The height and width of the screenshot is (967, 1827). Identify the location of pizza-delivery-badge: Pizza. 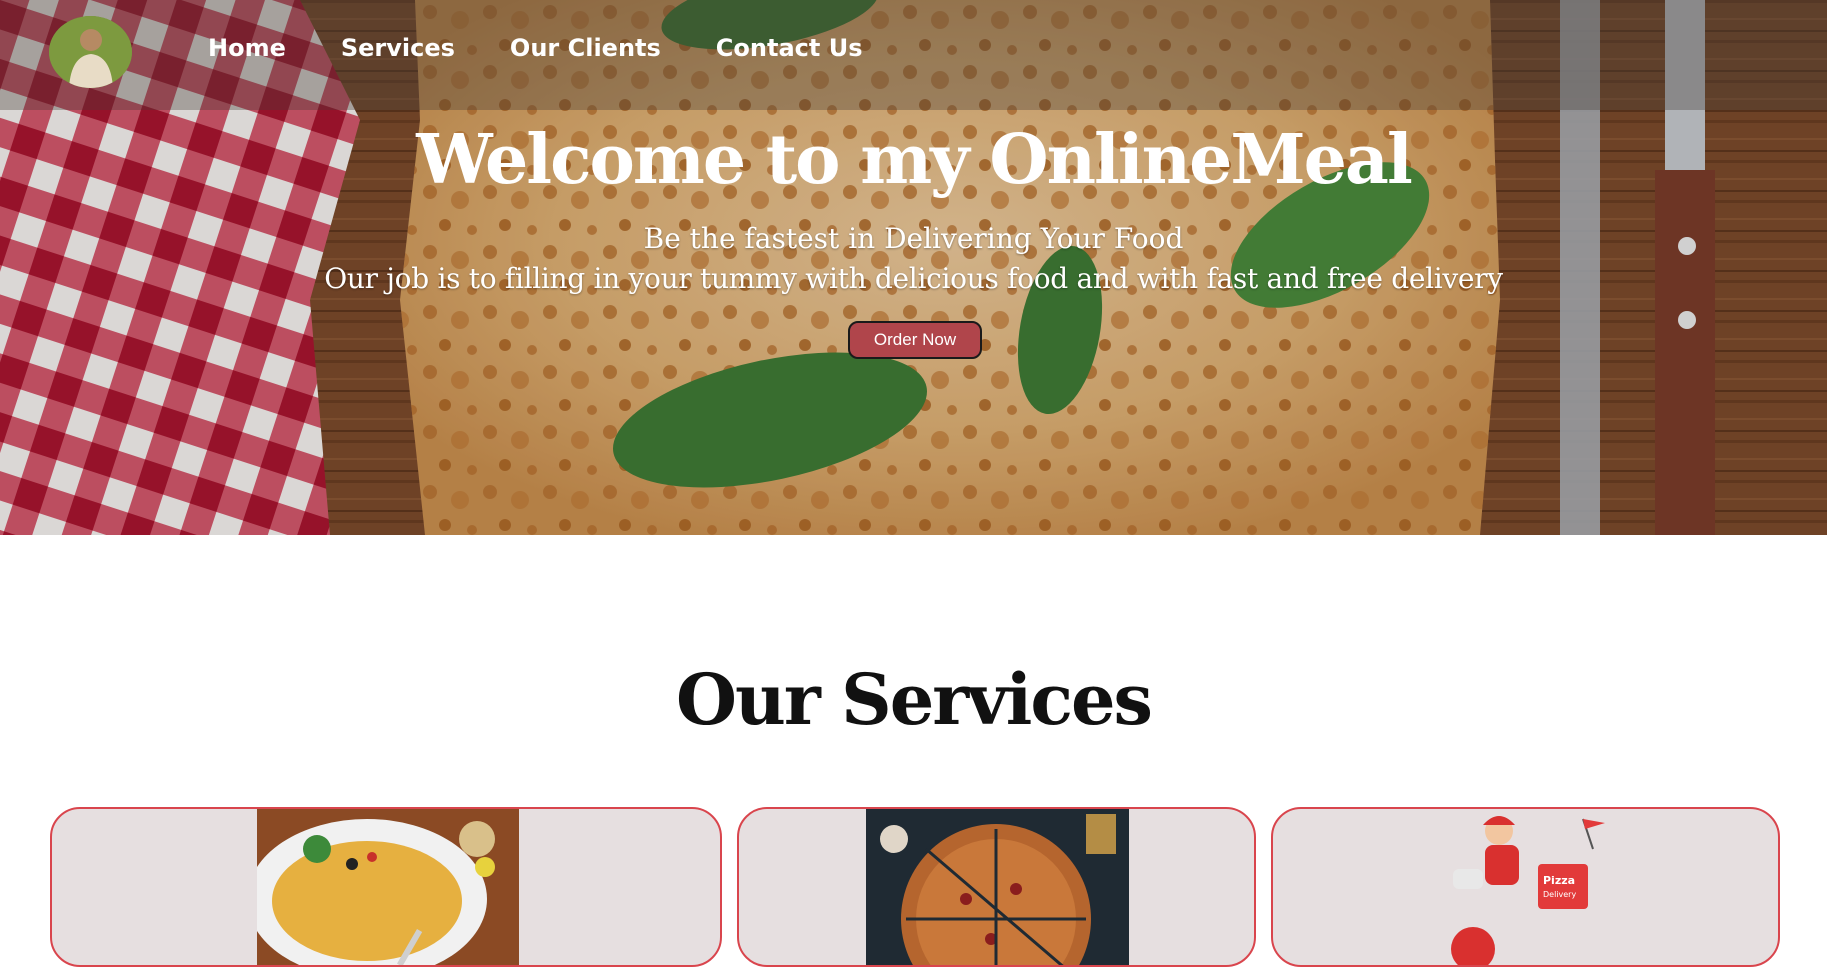
(1559, 880).